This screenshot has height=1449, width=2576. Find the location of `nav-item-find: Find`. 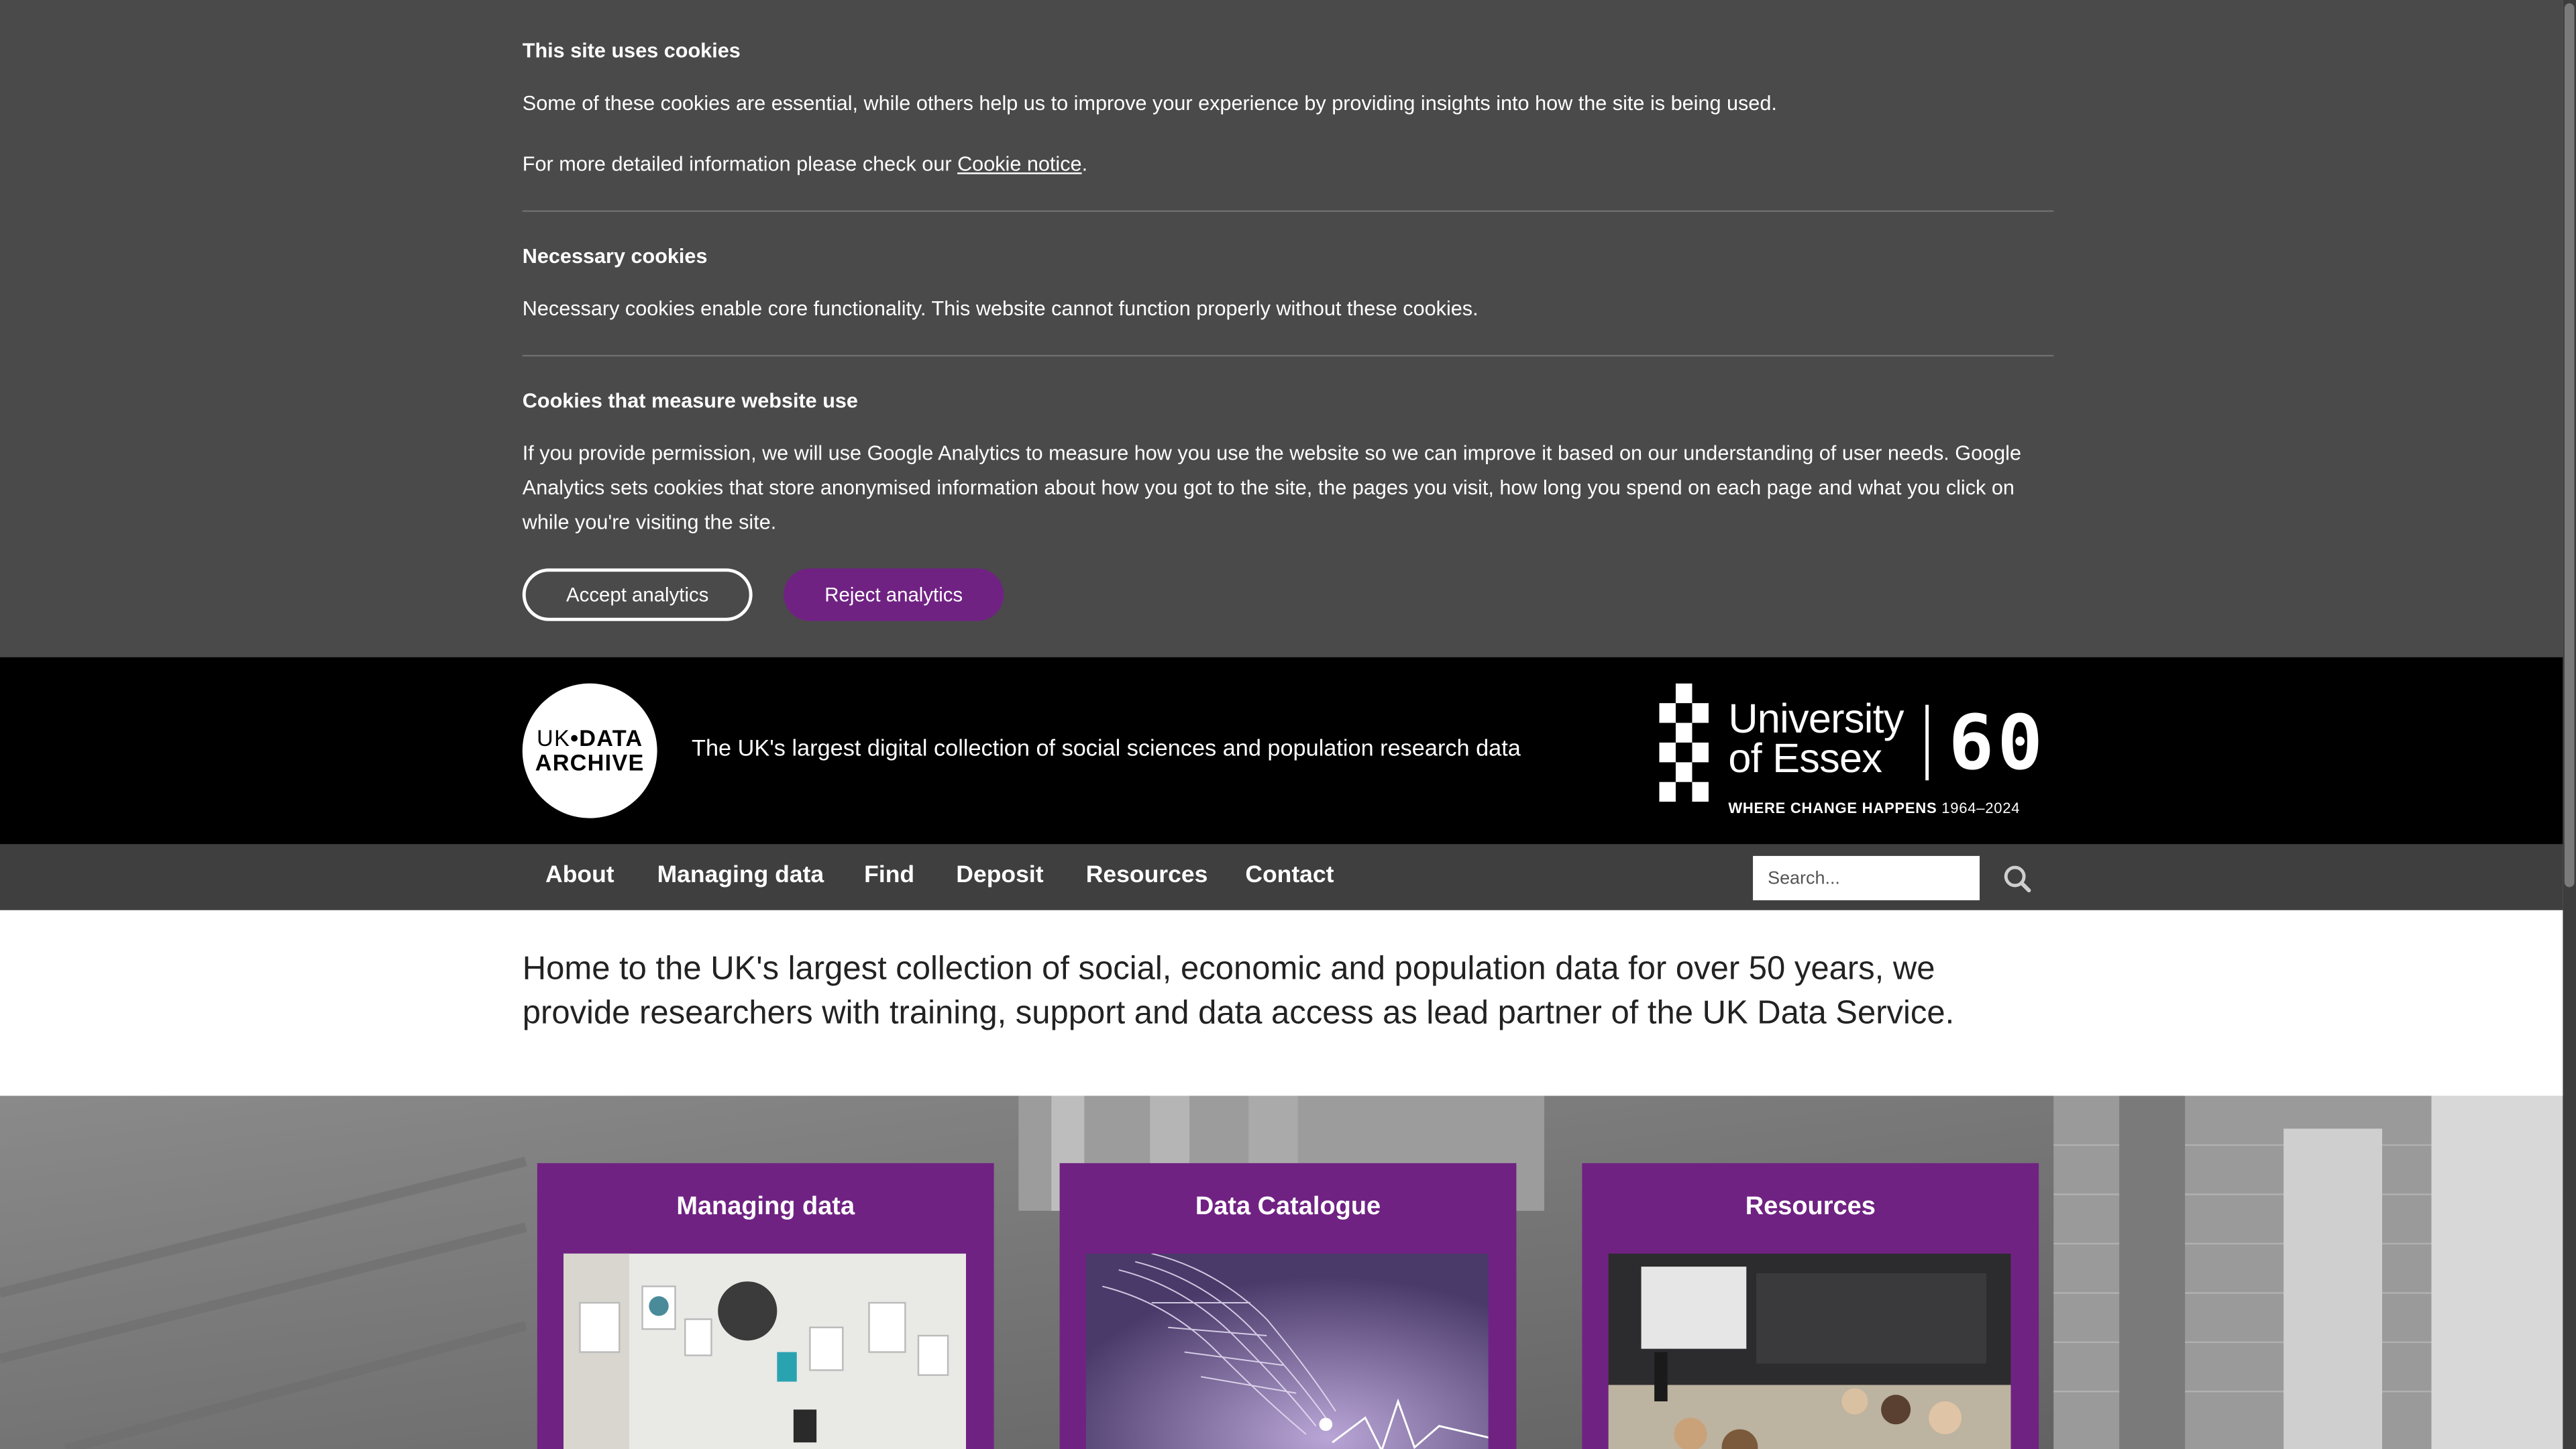

nav-item-find: Find is located at coordinates (889, 876).